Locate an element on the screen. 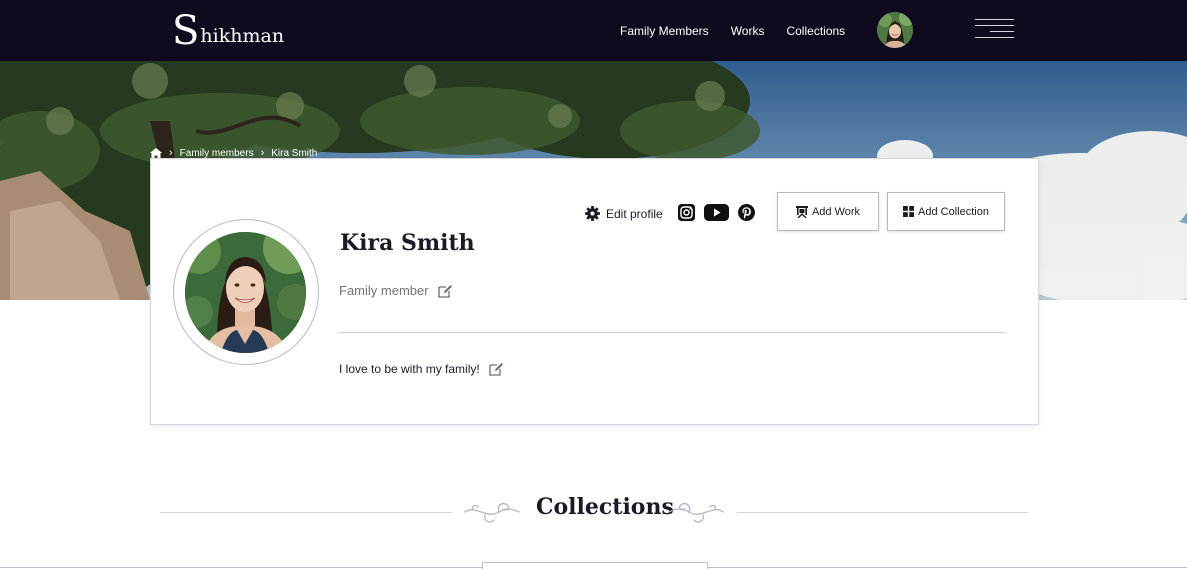  profile-photo-icon is located at coordinates (245, 292).